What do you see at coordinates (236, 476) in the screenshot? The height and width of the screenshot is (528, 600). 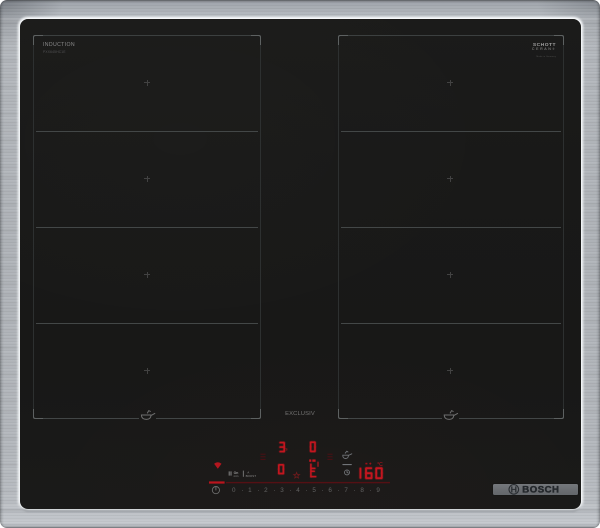 I see `svg-text: min` at bounding box center [236, 476].